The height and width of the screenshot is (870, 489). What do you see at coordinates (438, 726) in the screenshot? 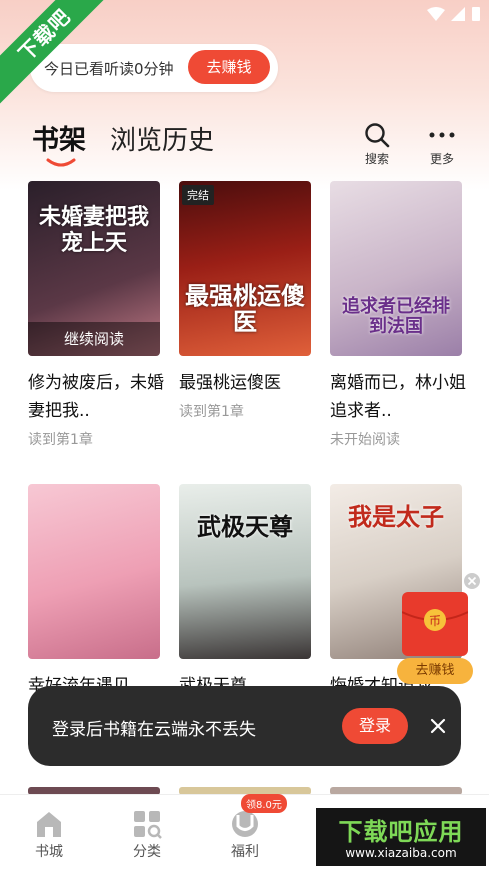
I see `close-icon` at bounding box center [438, 726].